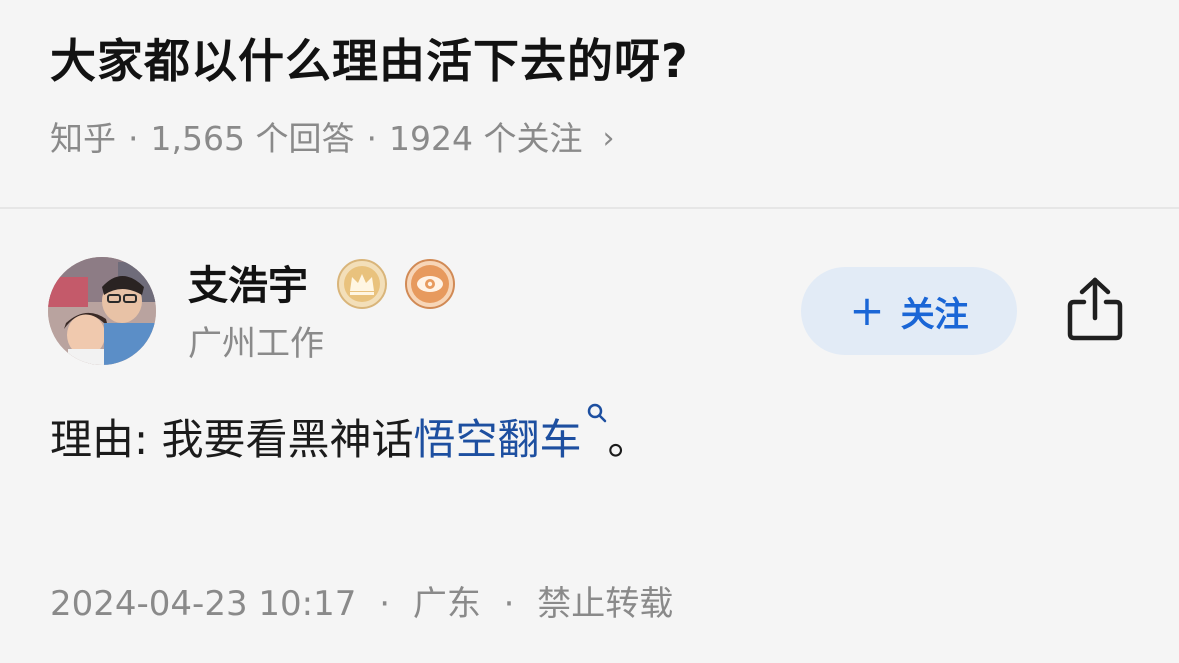 Image resolution: width=1179 pixels, height=663 pixels. I want to click on eye-badge-icon, so click(430, 284).